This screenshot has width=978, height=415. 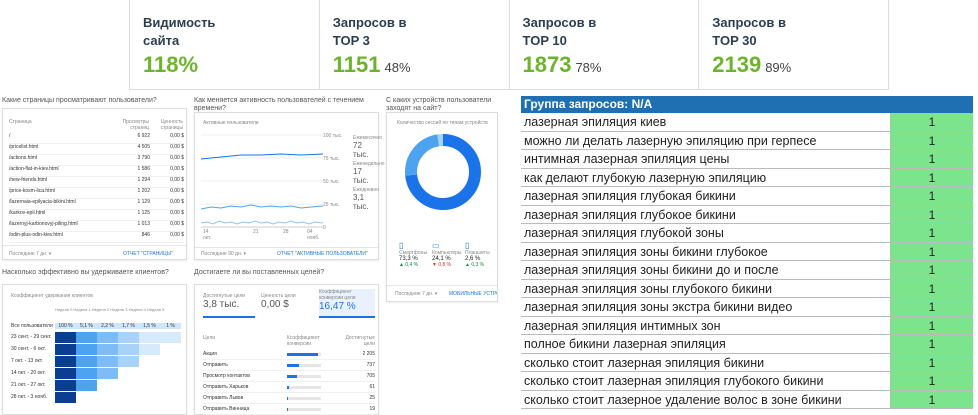 I want to click on cohort-row: 30 сент. - 6 окт., so click(x=97, y=349).